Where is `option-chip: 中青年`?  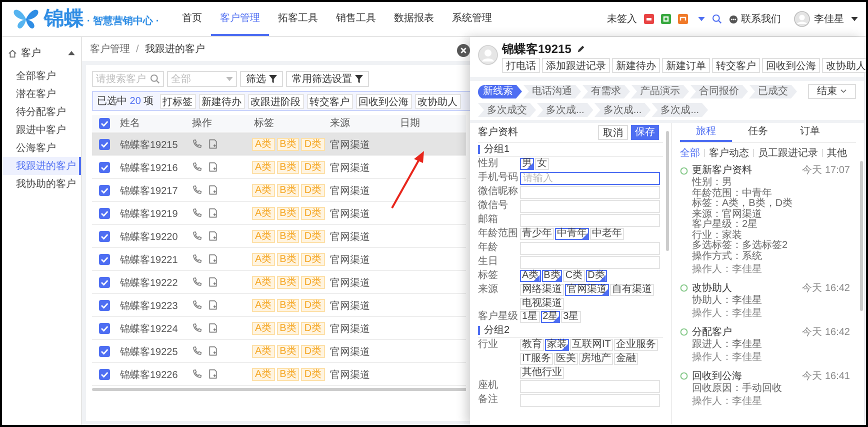 option-chip: 中青年 is located at coordinates (572, 234).